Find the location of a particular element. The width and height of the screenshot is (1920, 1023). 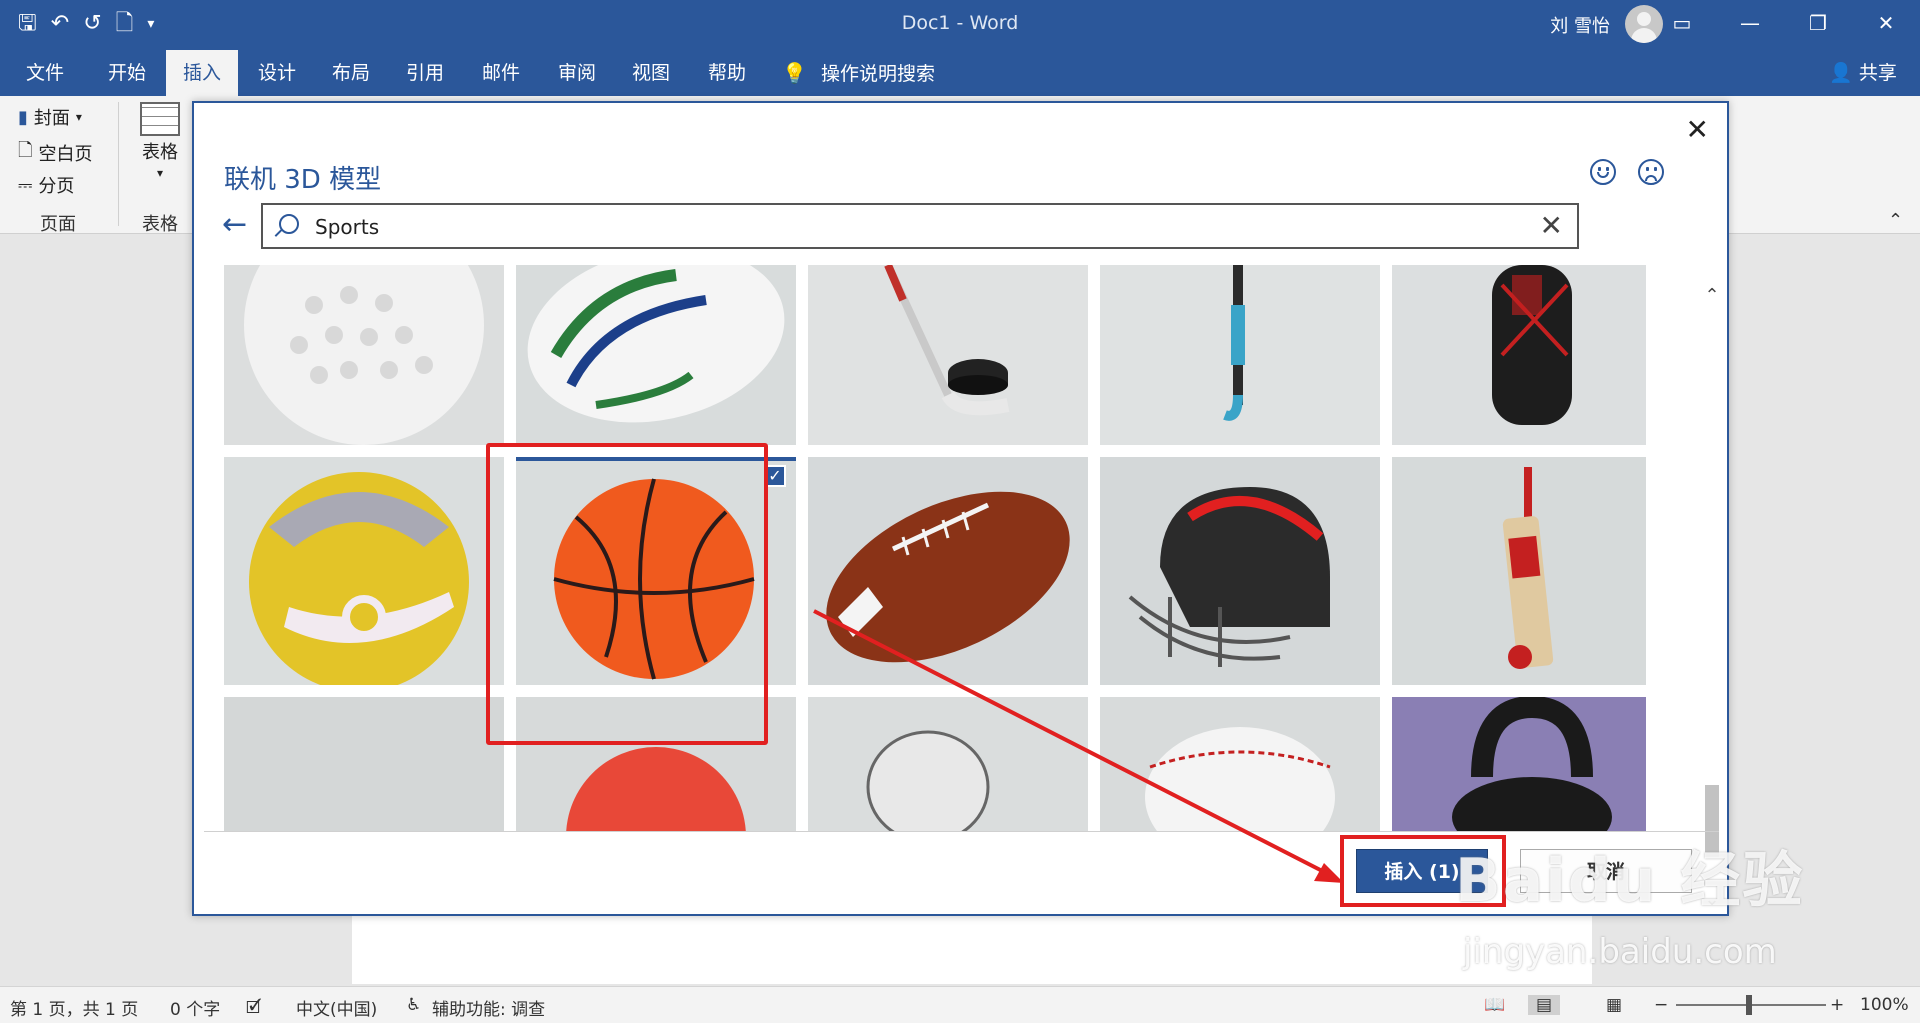

golf-ball-icon is located at coordinates (364, 355).